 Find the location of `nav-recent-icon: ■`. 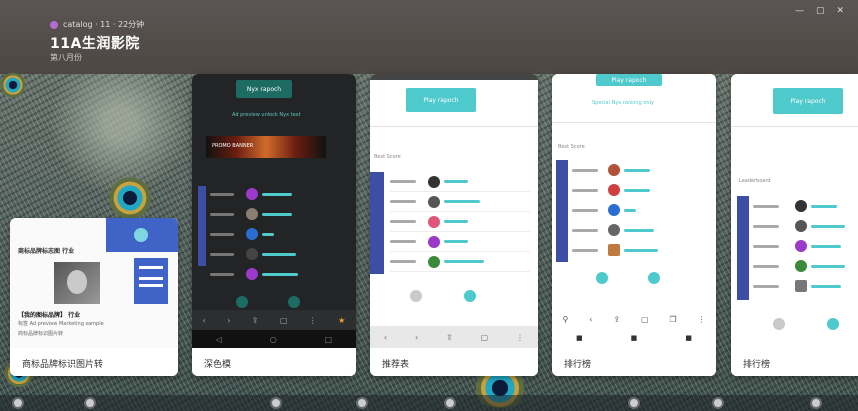

nav-recent-icon: ■ is located at coordinates (688, 338).